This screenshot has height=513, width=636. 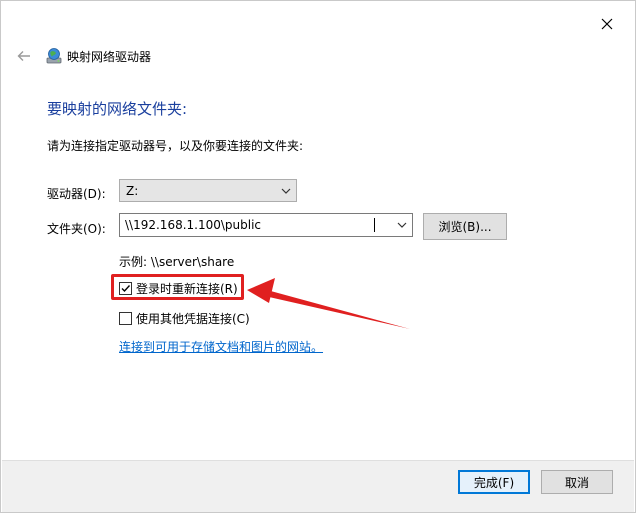 I want to click on back-arrow-icon, so click(x=23, y=56).